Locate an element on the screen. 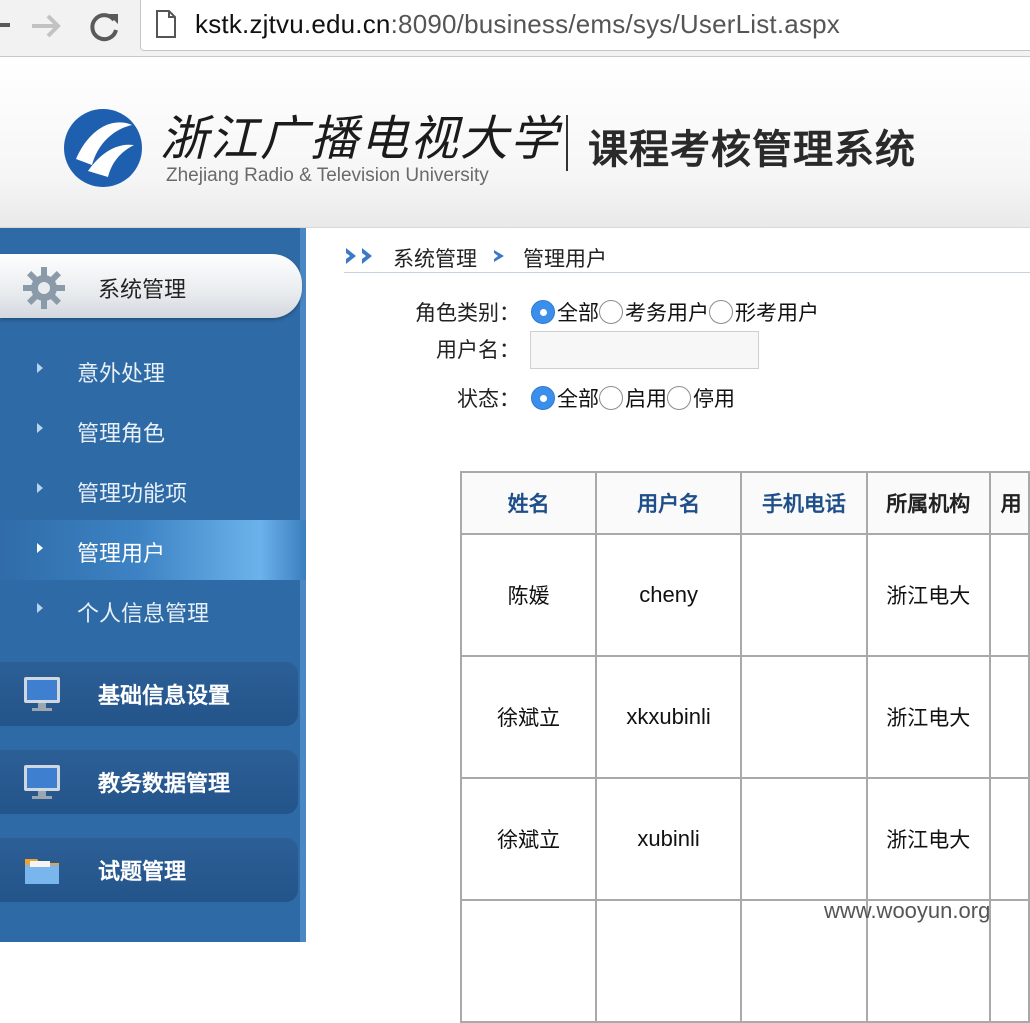 This screenshot has height=1023, width=1030. sidebar-group-academic-data: 教务数据管理 is located at coordinates (149, 782).